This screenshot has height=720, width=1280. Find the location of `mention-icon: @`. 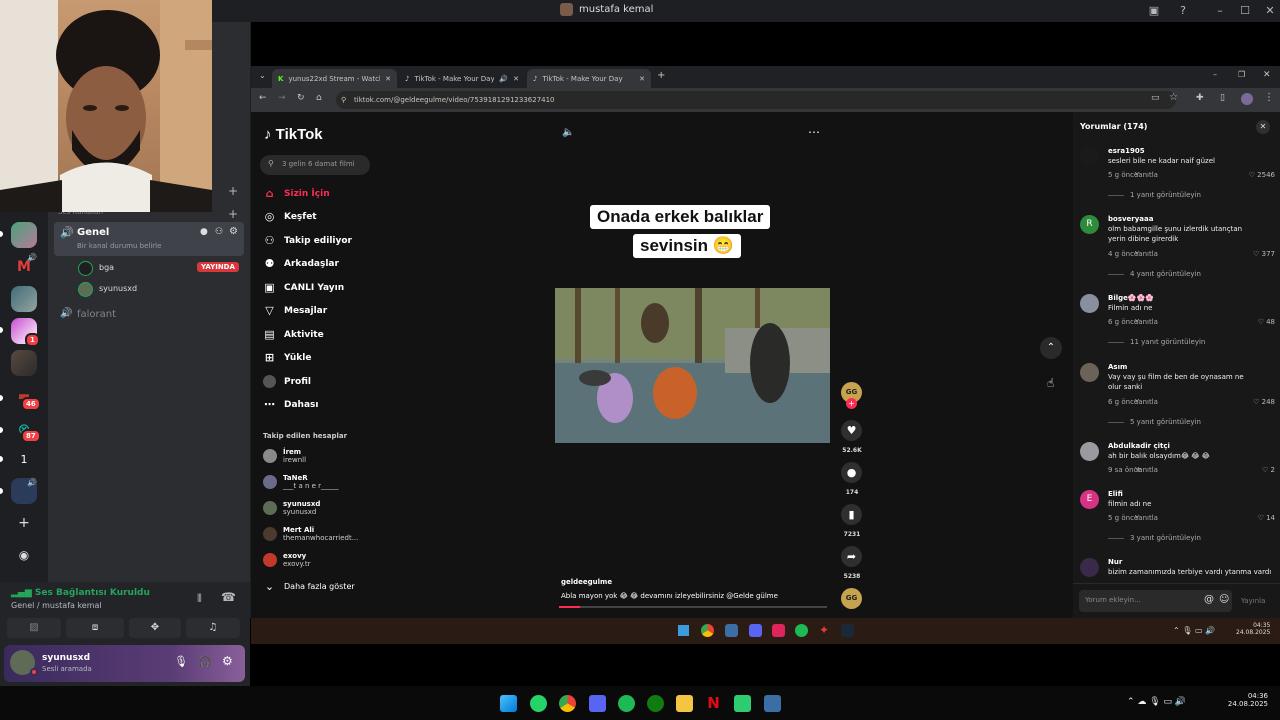

mention-icon: @ is located at coordinates (1209, 599).